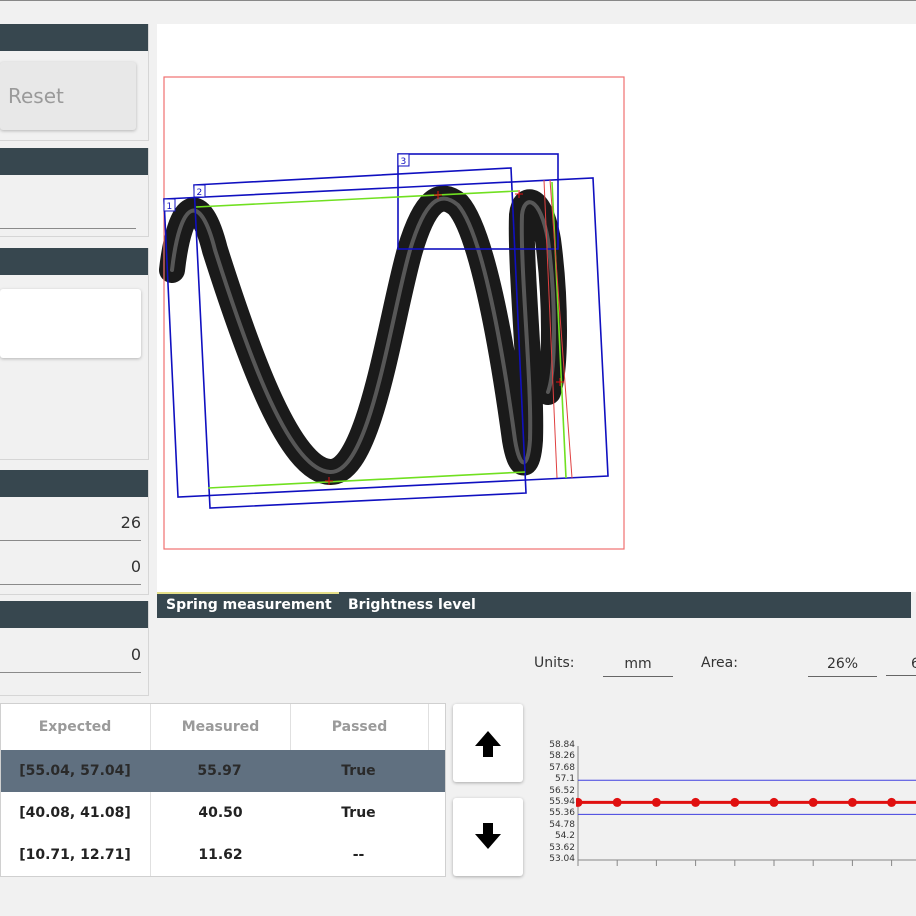 This screenshot has width=916, height=916. What do you see at coordinates (562, 859) in the screenshot?
I see `y-tick-label: 53.04` at bounding box center [562, 859].